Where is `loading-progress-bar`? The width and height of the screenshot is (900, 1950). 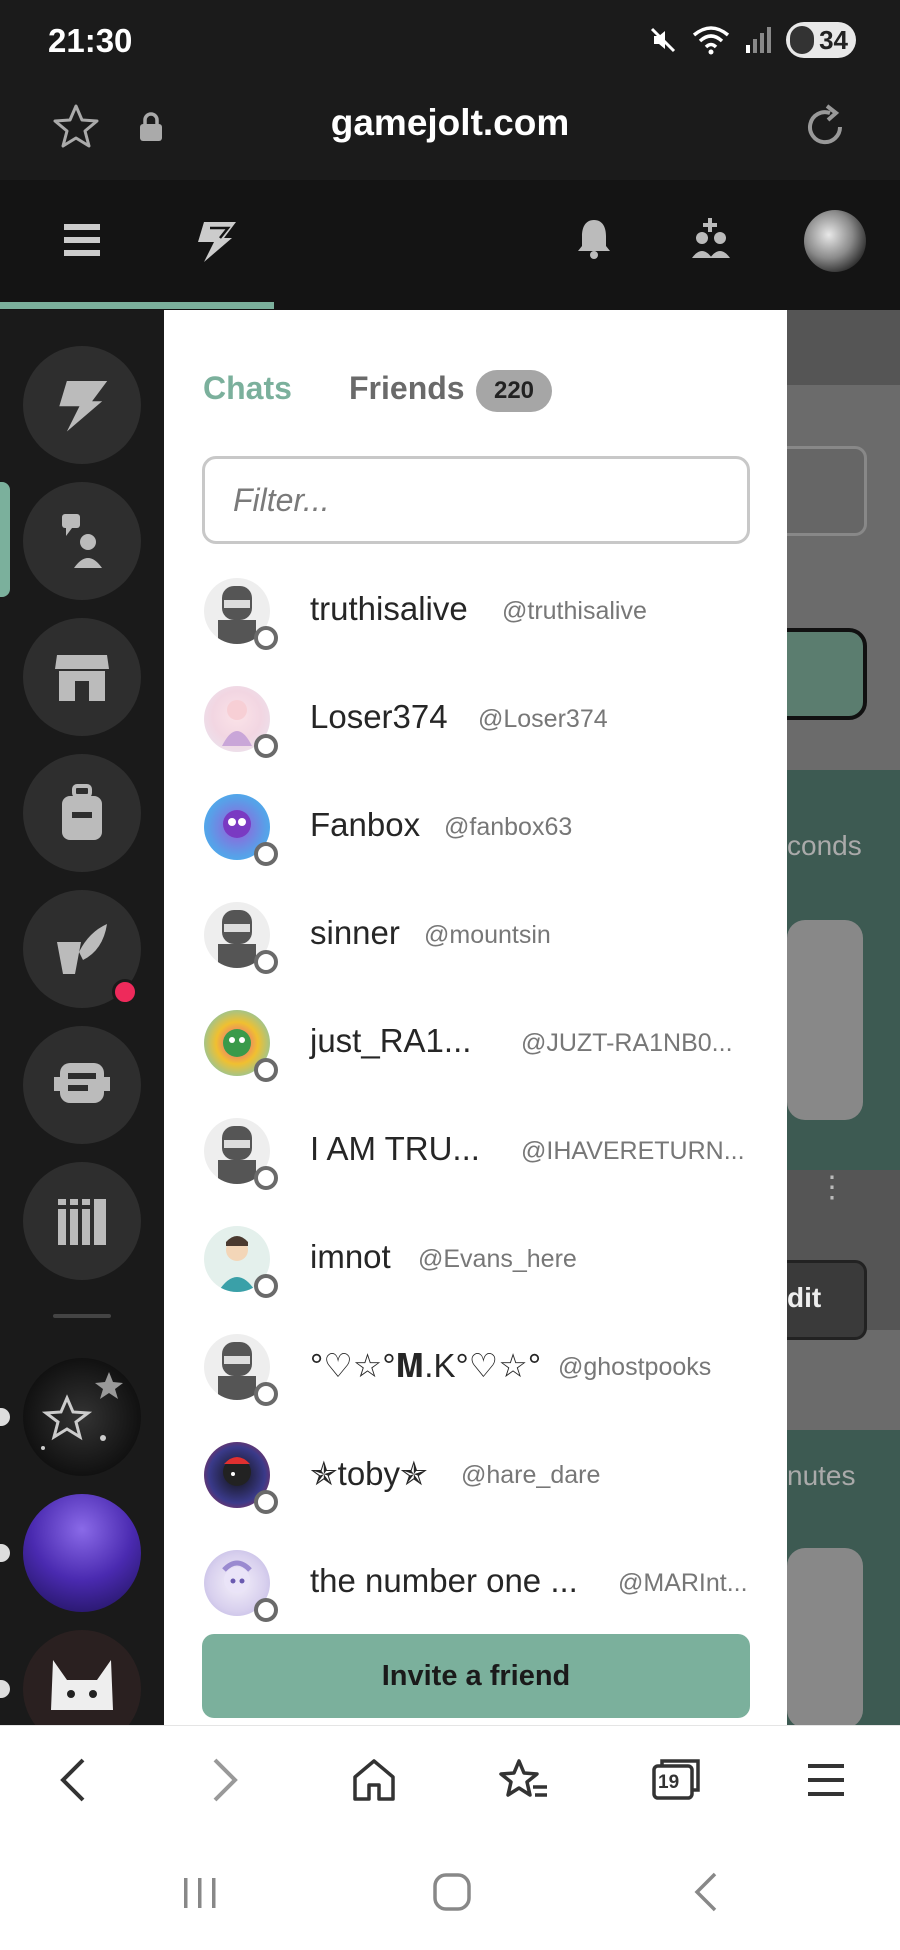 loading-progress-bar is located at coordinates (137, 305).